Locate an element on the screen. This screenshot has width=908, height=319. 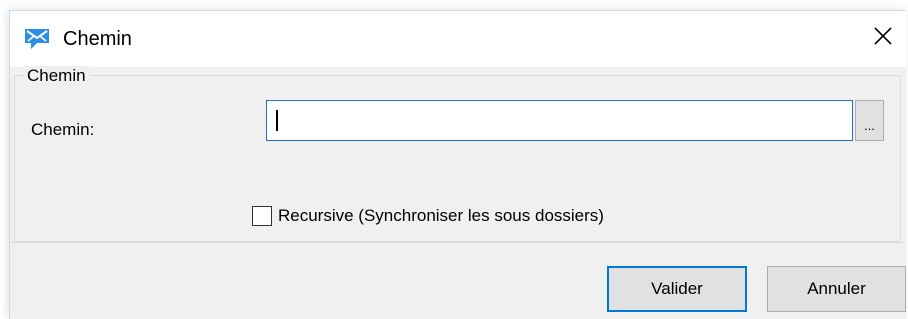
sync-mail-icon is located at coordinates (37, 39).